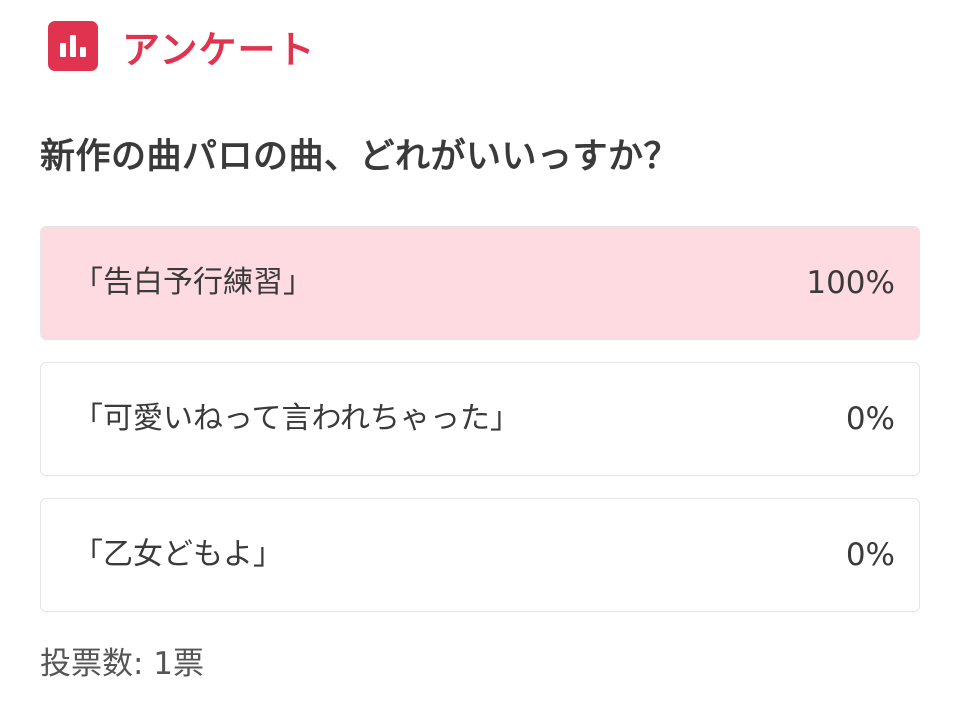 The image size is (960, 716). I want to click on poll-header: アンケート, so click(181, 46).